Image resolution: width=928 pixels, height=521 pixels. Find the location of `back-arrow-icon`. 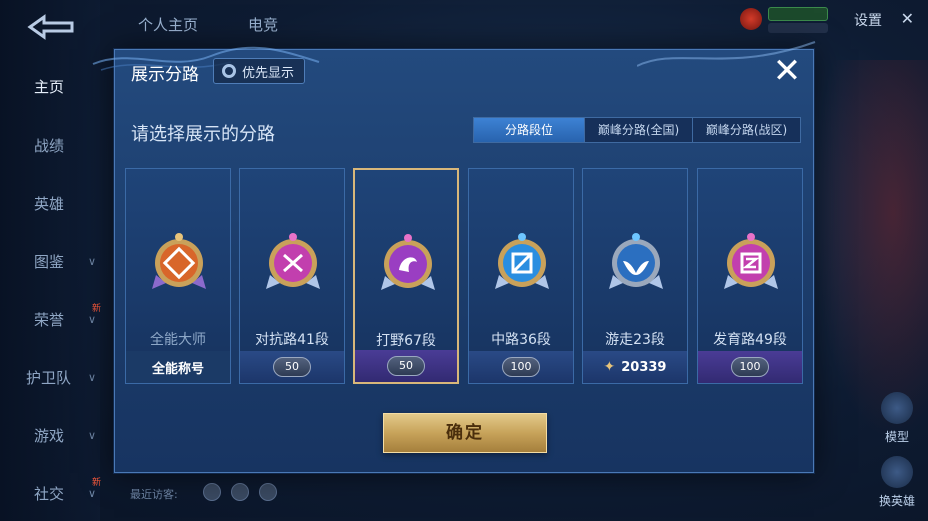

back-arrow-icon is located at coordinates (51, 27).